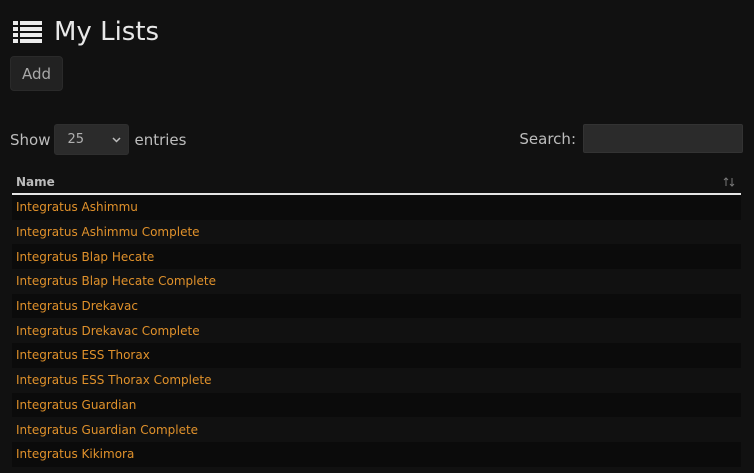 This screenshot has width=754, height=473. I want to click on table-row: Integratus Drekavac Complete, so click(376, 331).